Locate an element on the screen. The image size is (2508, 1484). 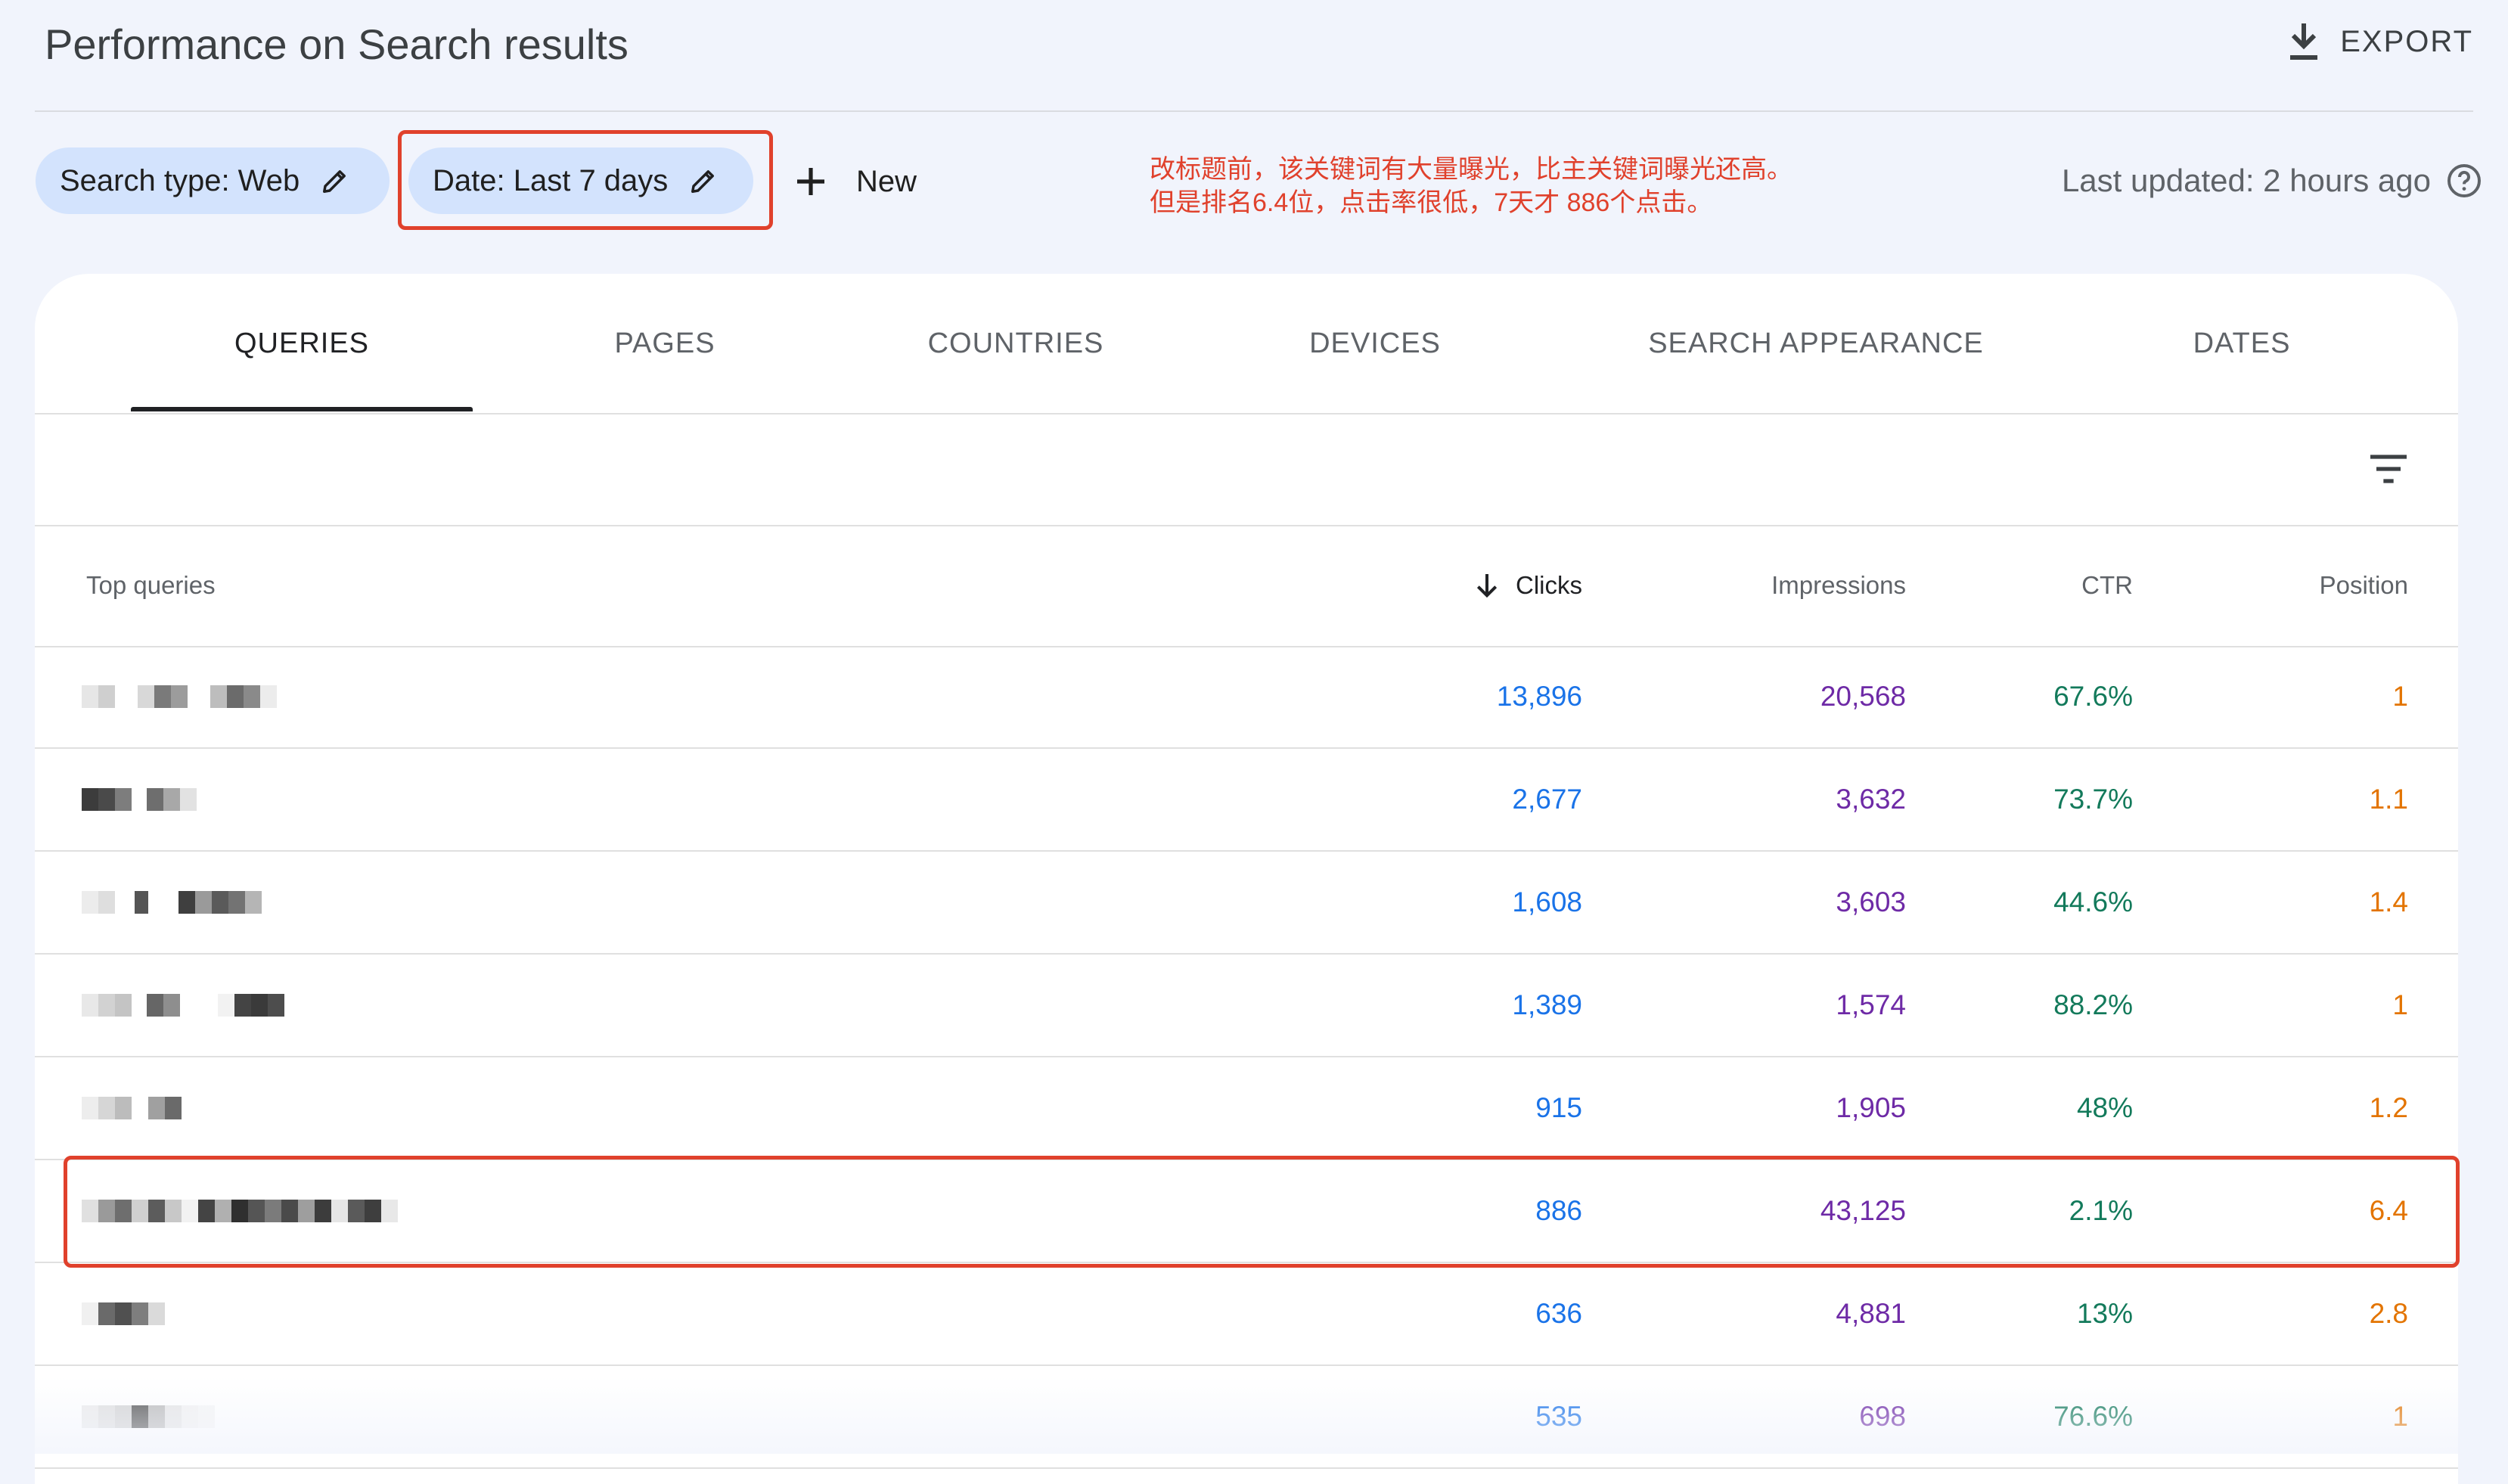
pencil-icon is located at coordinates (334, 181).